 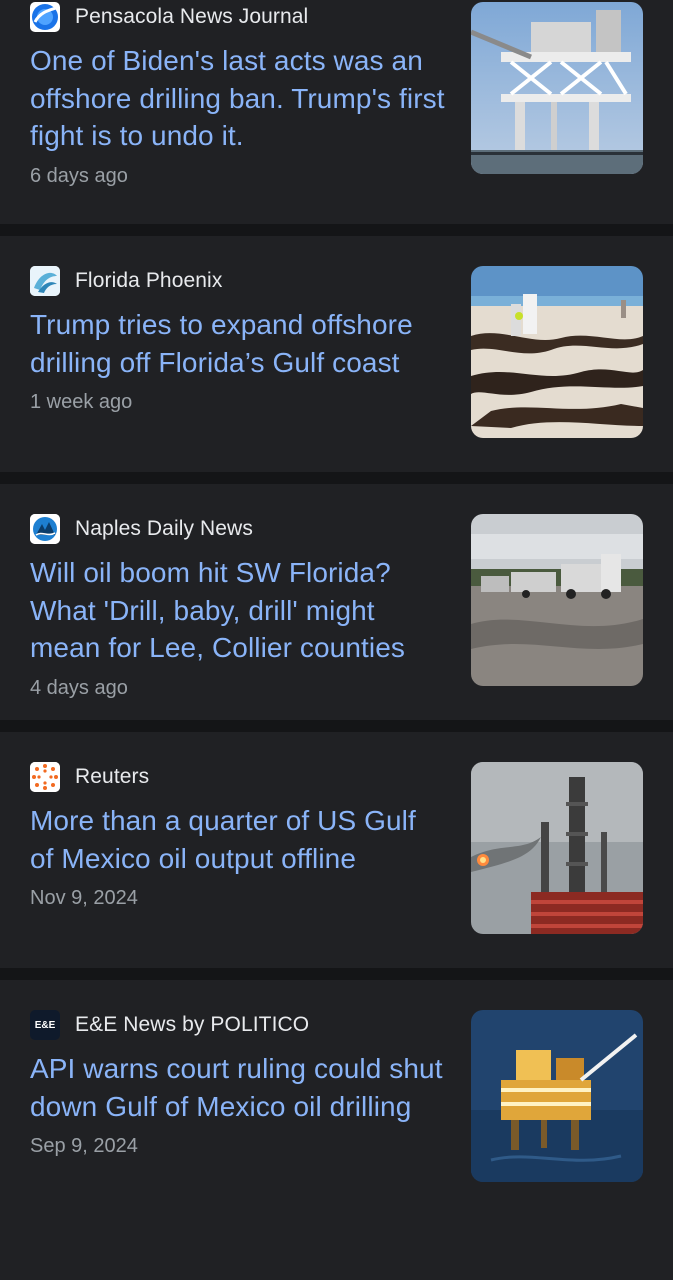 What do you see at coordinates (81, 402) in the screenshot?
I see `news-age: 1 week ago` at bounding box center [81, 402].